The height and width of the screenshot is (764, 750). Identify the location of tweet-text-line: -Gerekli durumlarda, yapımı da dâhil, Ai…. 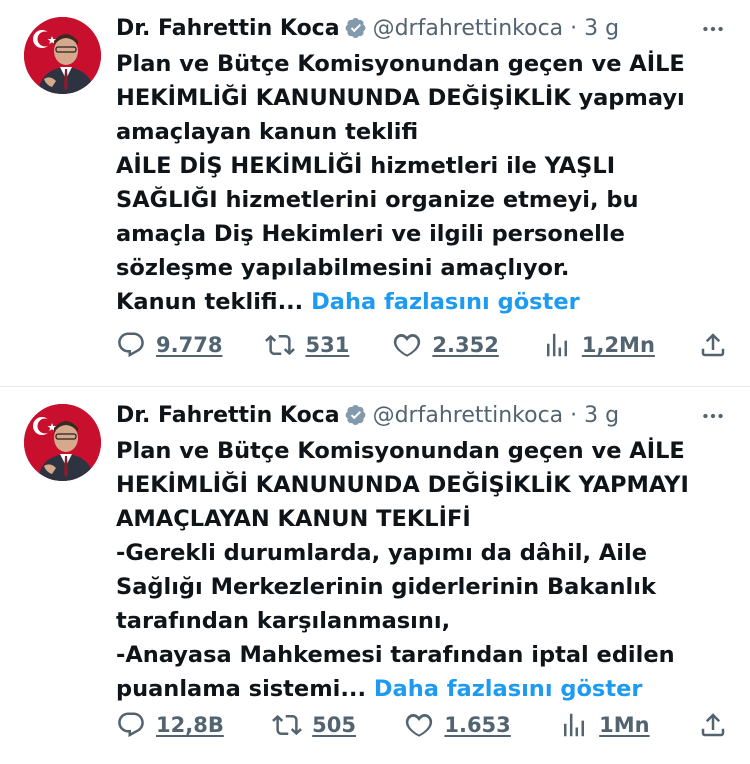
(381, 553).